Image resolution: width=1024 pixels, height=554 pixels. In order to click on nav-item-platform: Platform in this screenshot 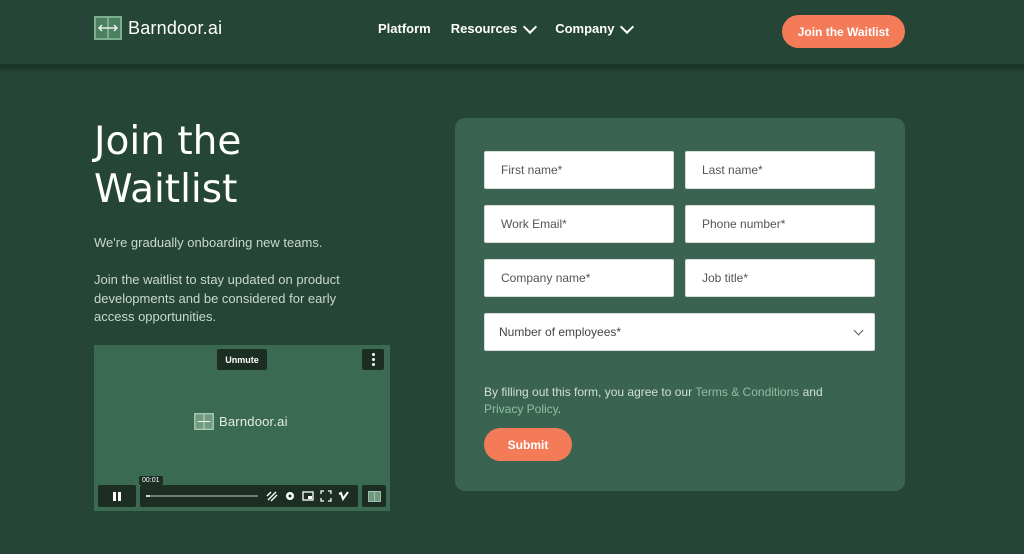, I will do `click(404, 28)`.